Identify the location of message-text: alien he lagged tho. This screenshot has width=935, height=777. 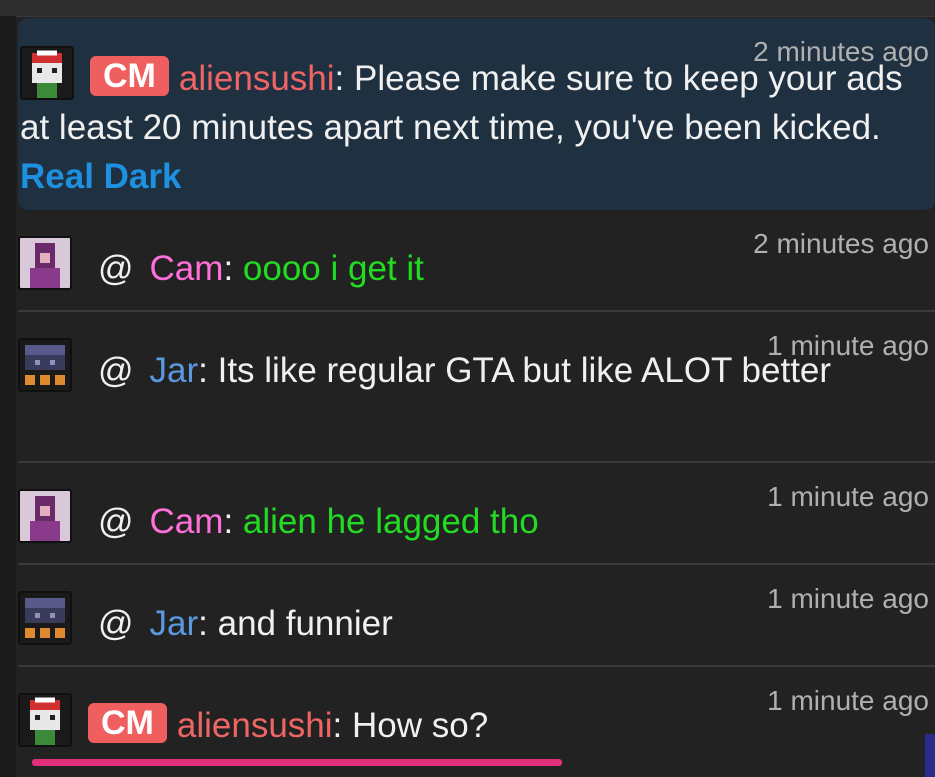
(390, 521).